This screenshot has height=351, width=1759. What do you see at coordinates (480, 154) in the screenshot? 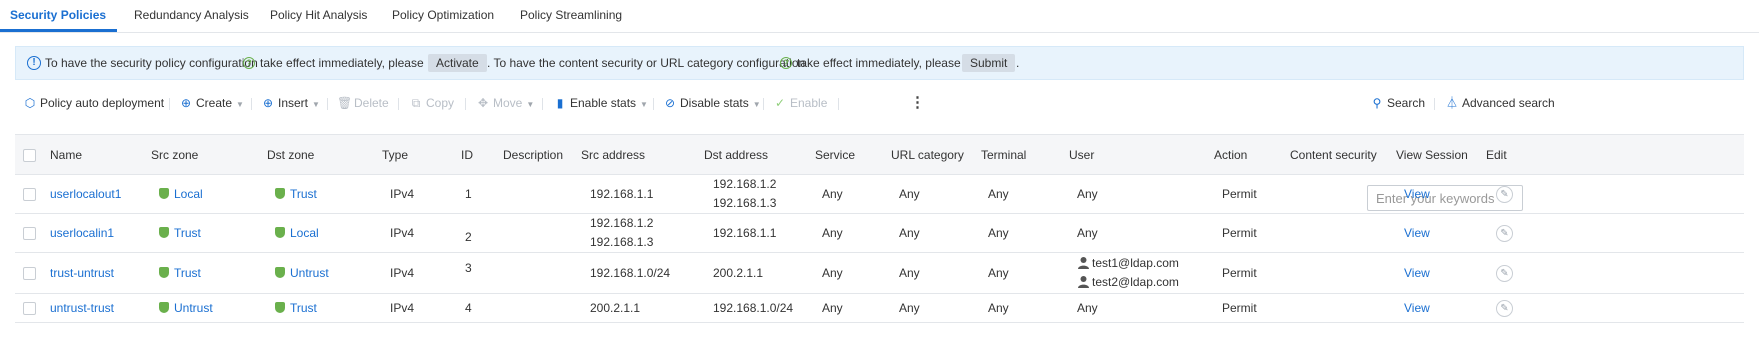
I see `column-header-id: ID` at bounding box center [480, 154].